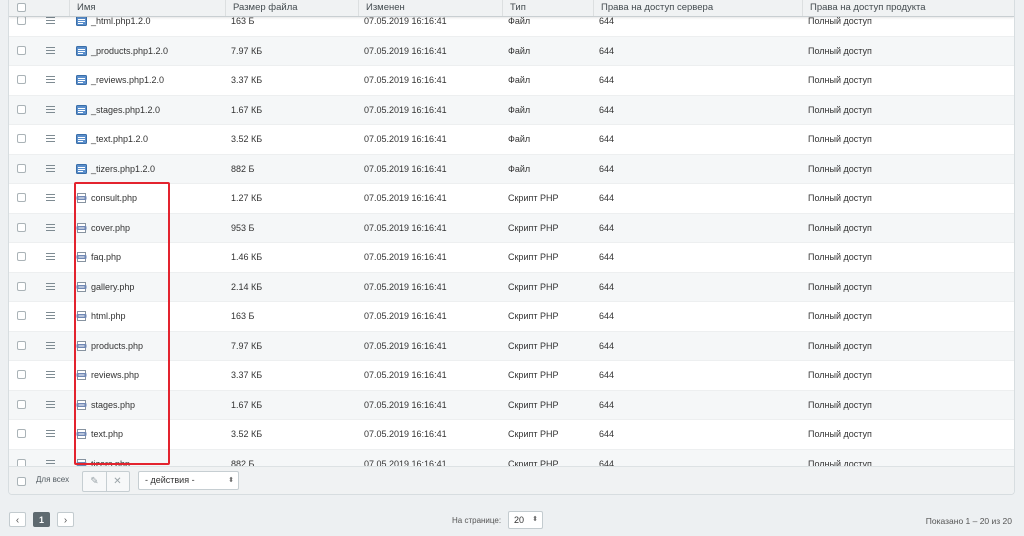  I want to click on current-page-button: 1, so click(41, 519).